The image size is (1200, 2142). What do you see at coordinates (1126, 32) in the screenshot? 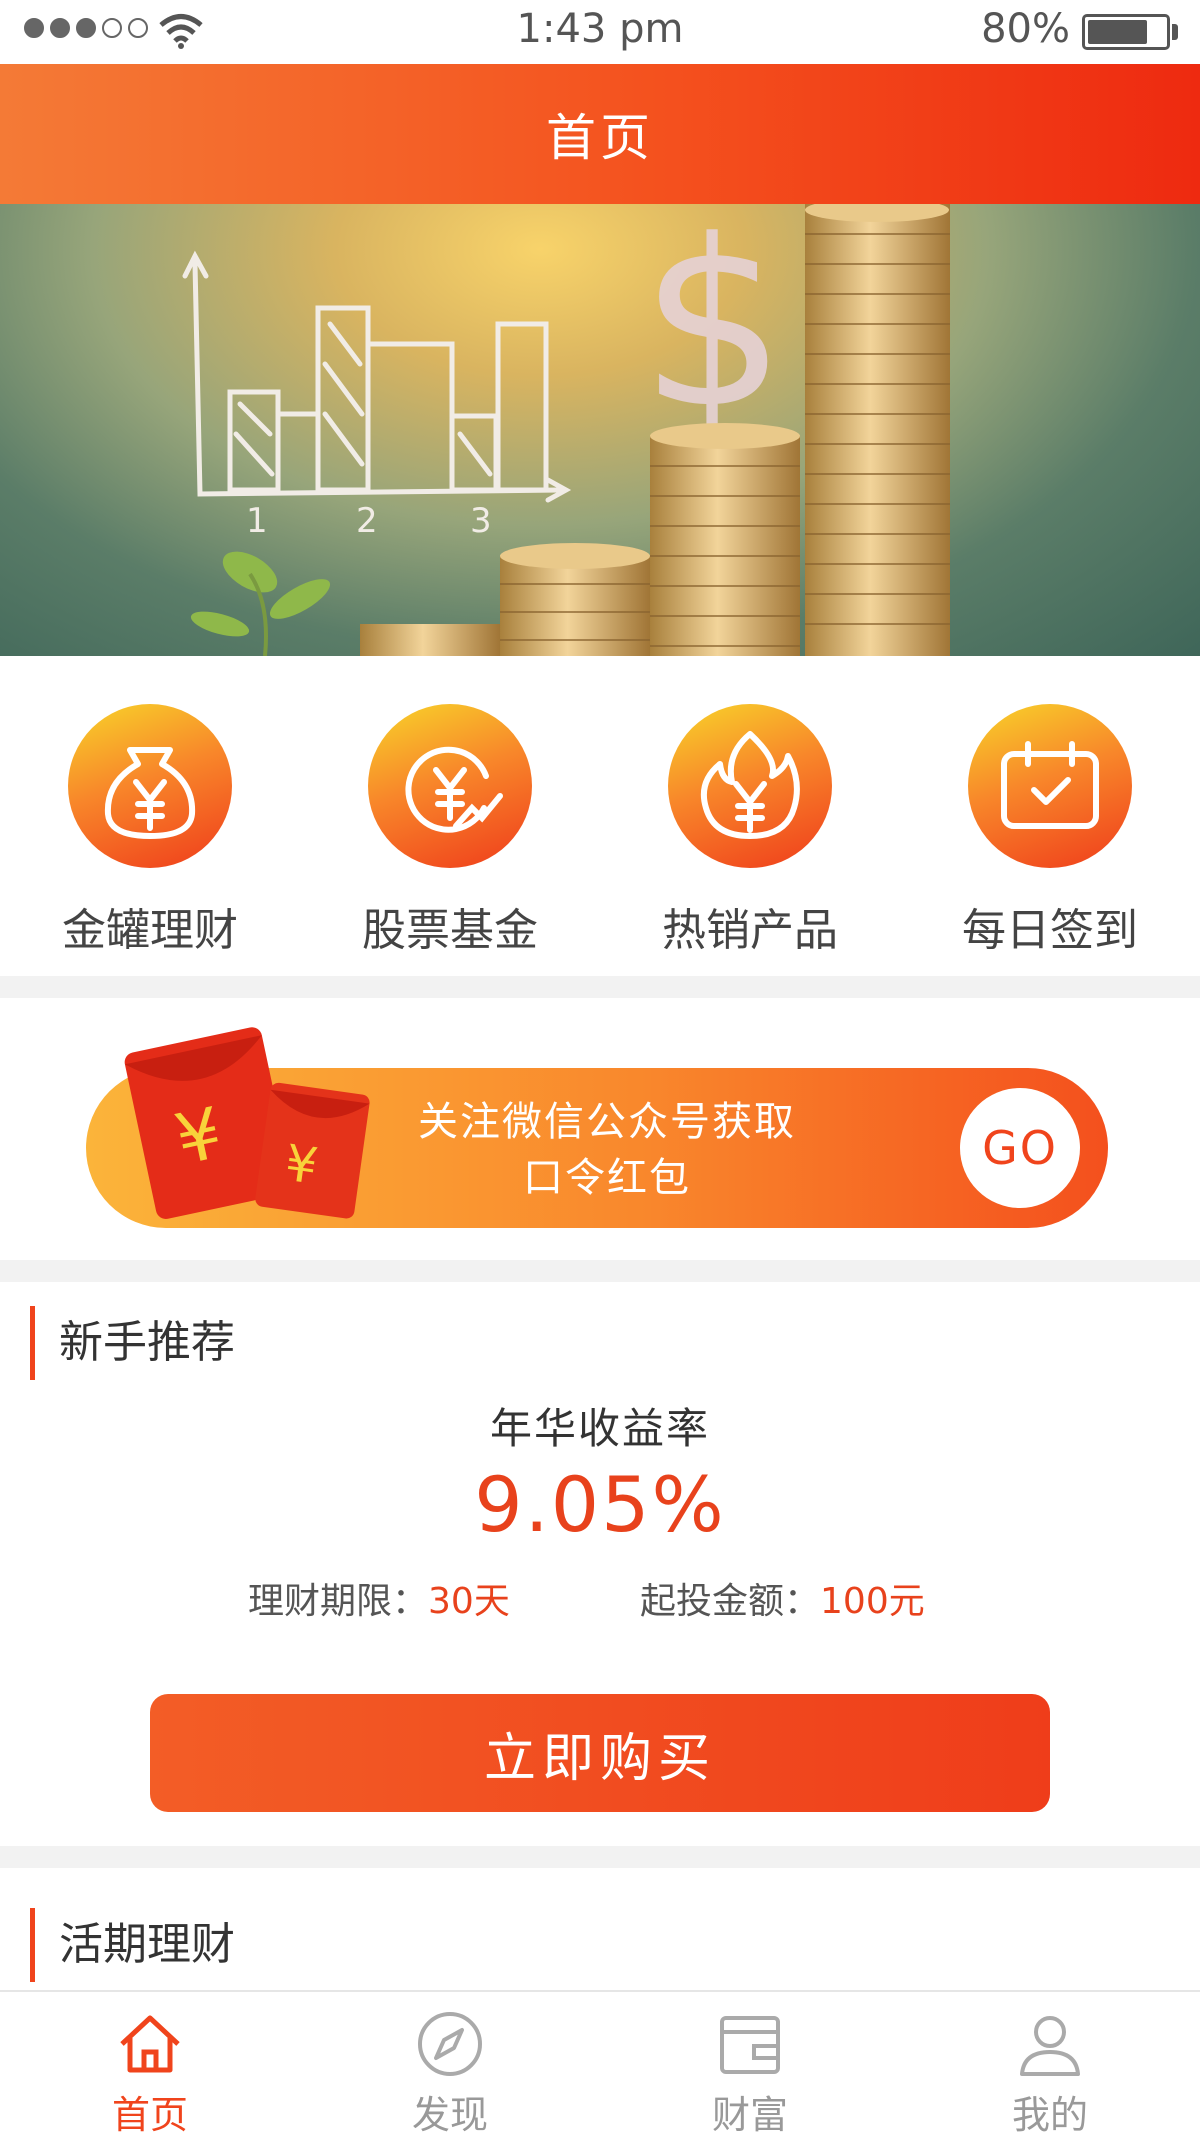
I see `battery-icon` at bounding box center [1126, 32].